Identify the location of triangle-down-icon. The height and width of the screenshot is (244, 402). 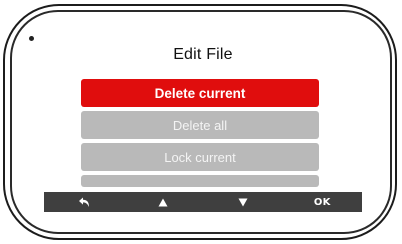
(243, 202).